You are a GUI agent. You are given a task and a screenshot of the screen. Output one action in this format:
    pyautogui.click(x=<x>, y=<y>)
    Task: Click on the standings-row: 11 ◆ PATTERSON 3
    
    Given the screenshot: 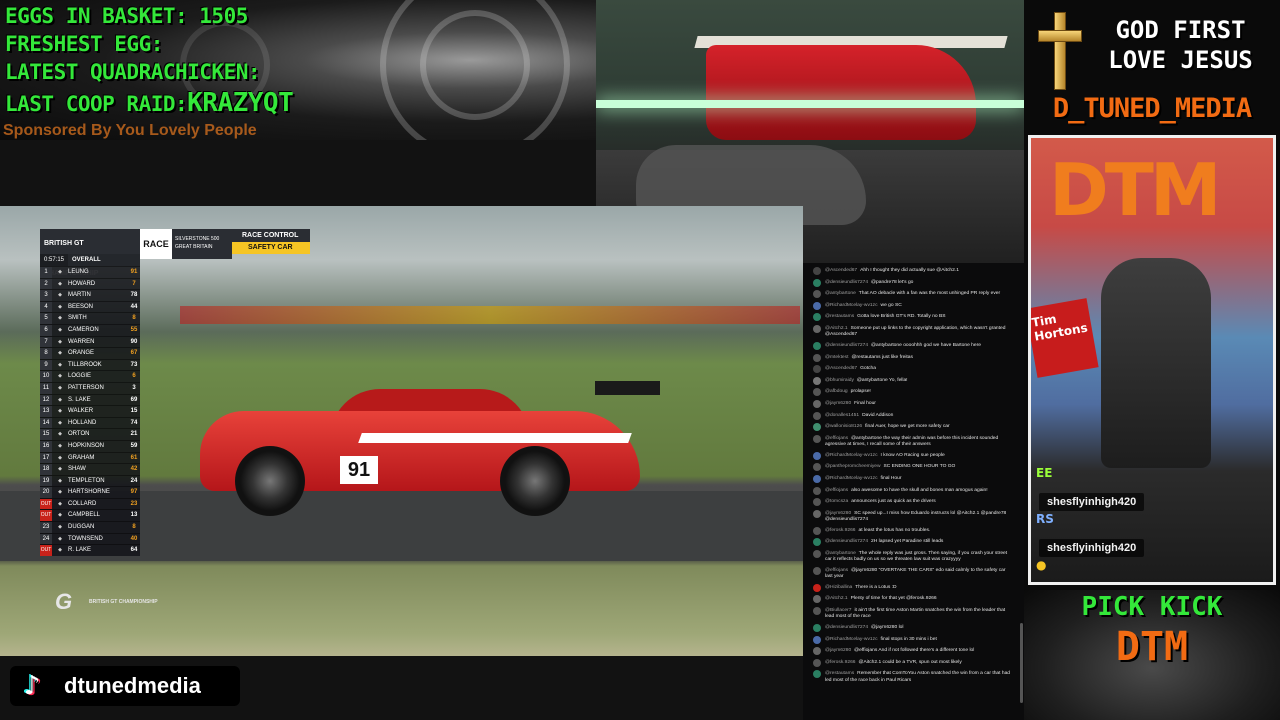 What is the action you would take?
    pyautogui.click(x=90, y=387)
    